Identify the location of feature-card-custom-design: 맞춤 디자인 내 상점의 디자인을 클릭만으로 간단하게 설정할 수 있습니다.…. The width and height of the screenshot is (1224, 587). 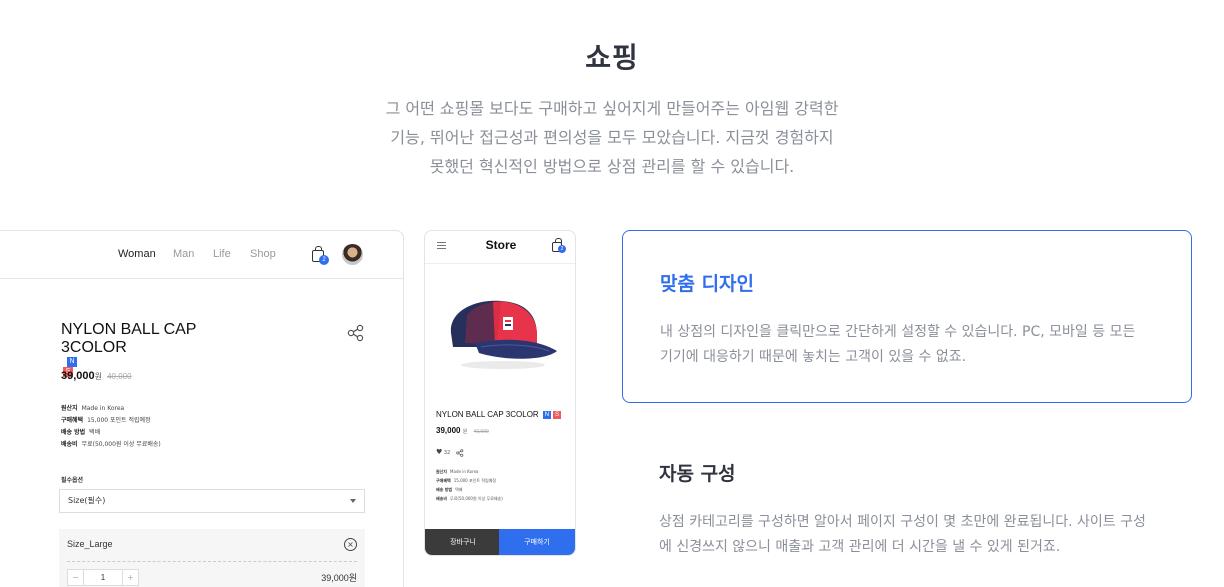
(907, 316).